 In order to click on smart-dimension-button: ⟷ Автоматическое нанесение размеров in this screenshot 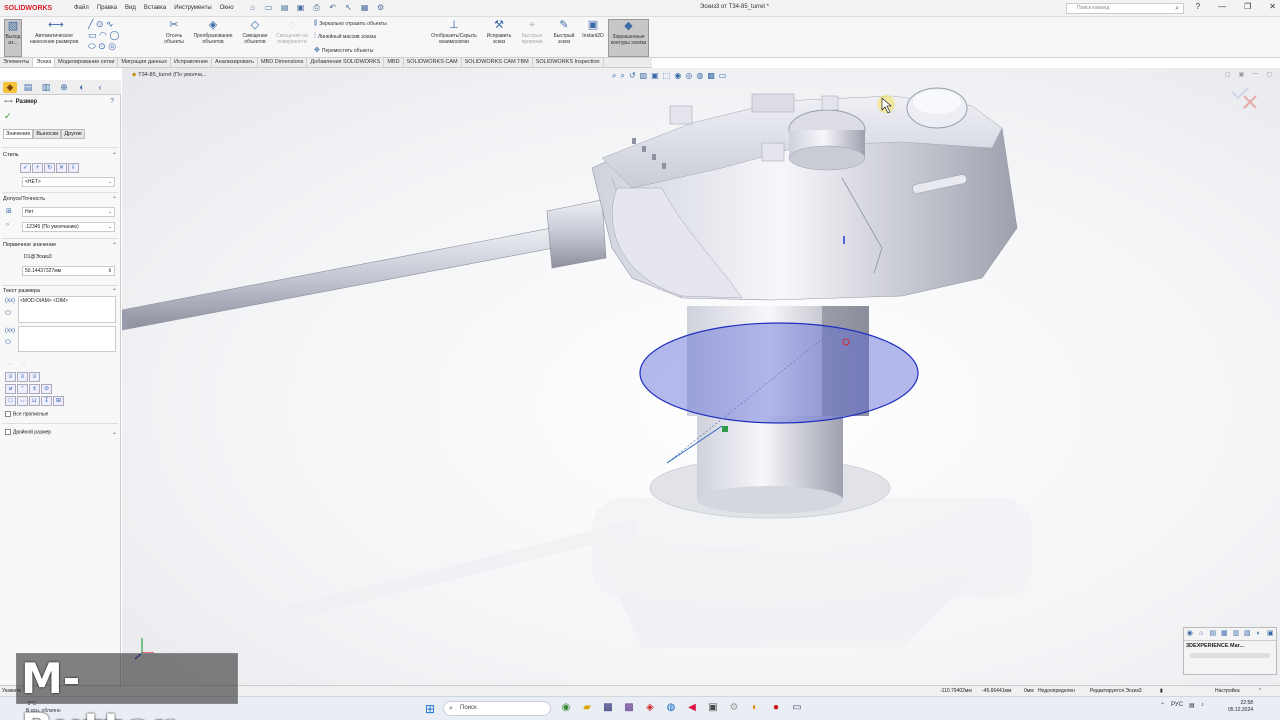, I will do `click(54, 32)`.